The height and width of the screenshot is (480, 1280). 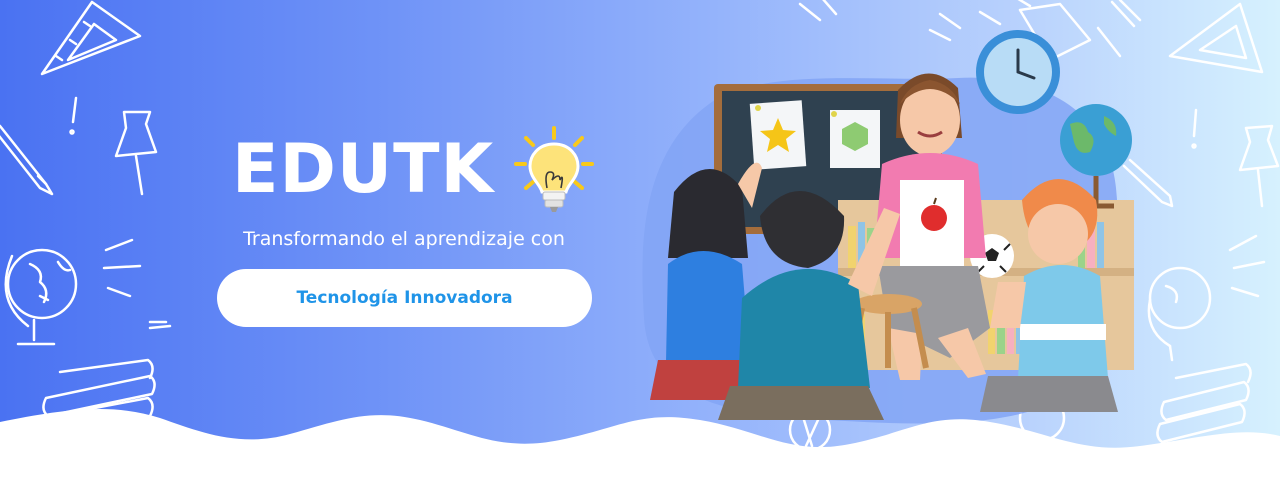 What do you see at coordinates (1179, 314) in the screenshot?
I see `globe-doodle-right` at bounding box center [1179, 314].